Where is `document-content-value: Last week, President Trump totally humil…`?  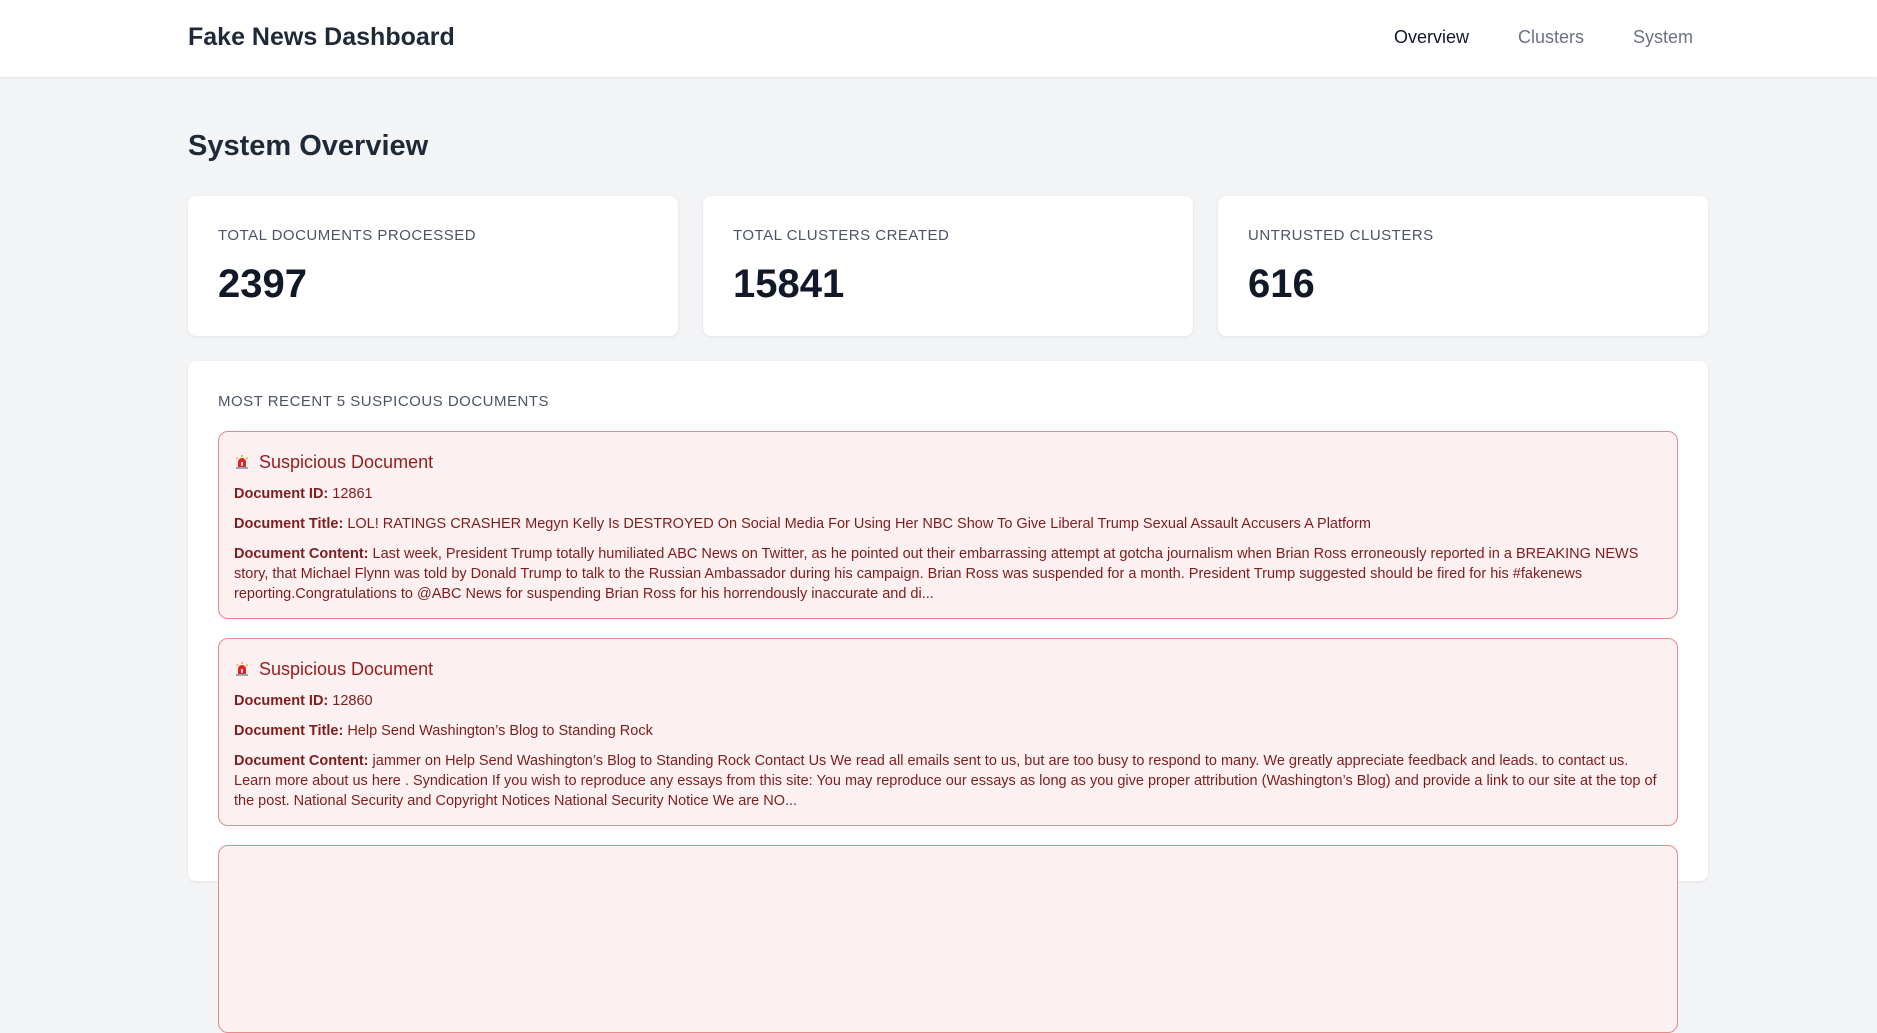
document-content-value: Last week, President Trump totally humil… is located at coordinates (936, 574).